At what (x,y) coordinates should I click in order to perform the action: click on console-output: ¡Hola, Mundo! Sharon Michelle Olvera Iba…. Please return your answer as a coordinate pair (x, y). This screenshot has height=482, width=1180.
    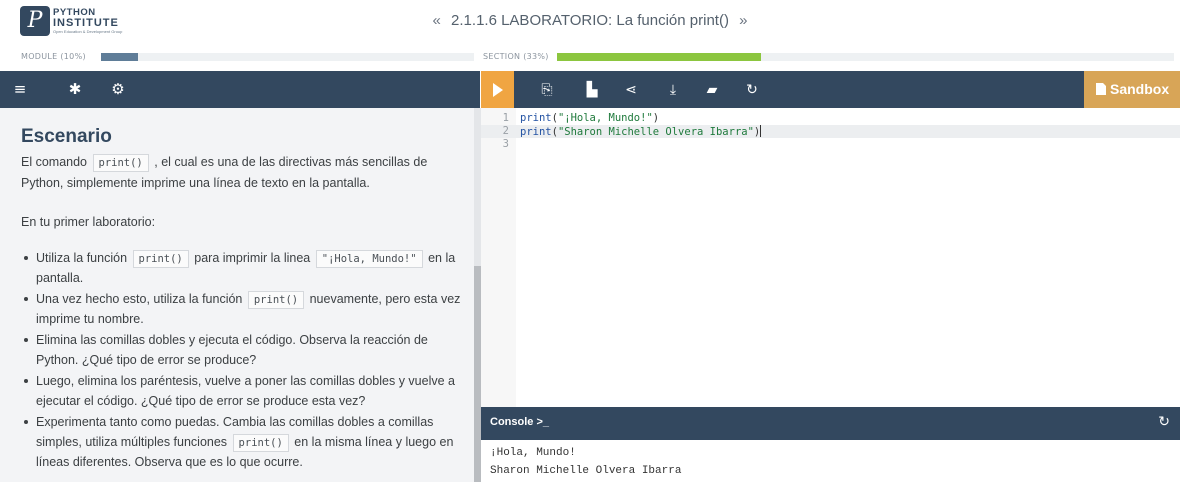
    Looking at the image, I should click on (830, 461).